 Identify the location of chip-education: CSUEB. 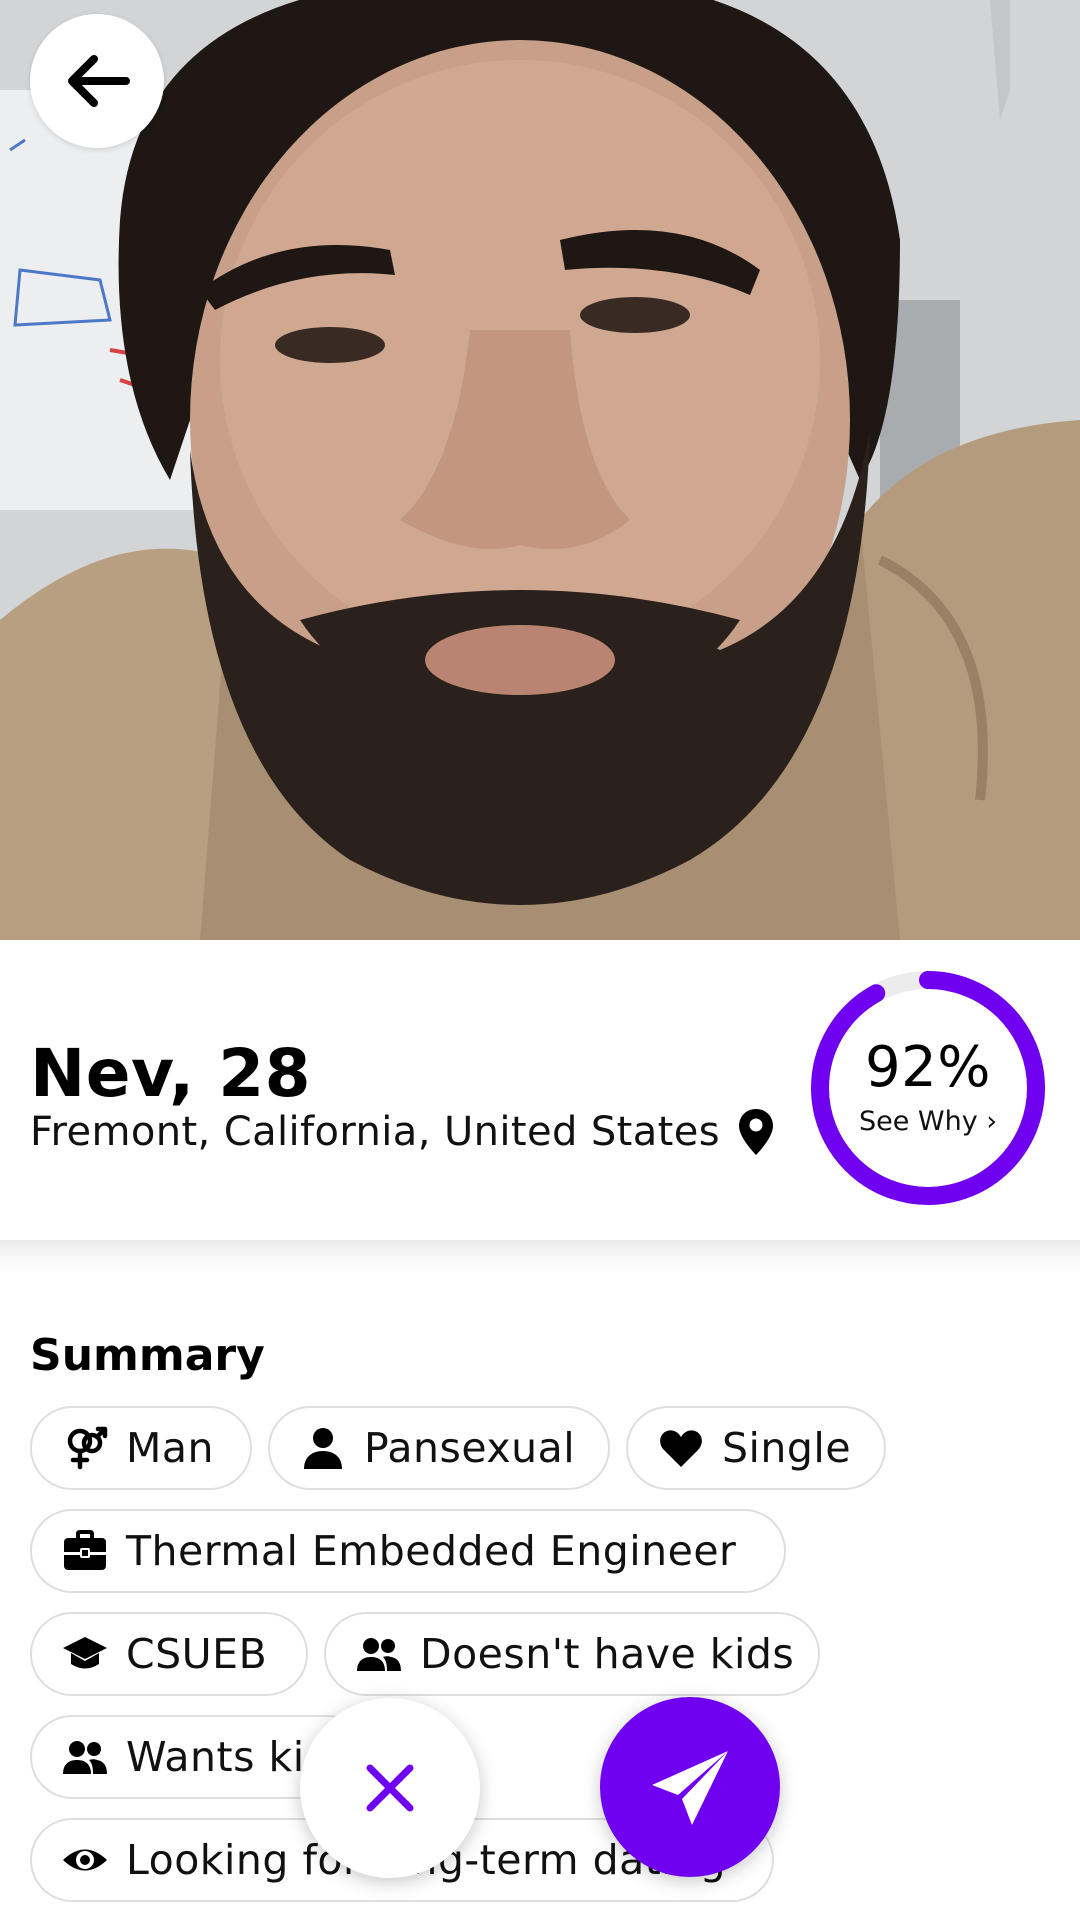
(169, 1654).